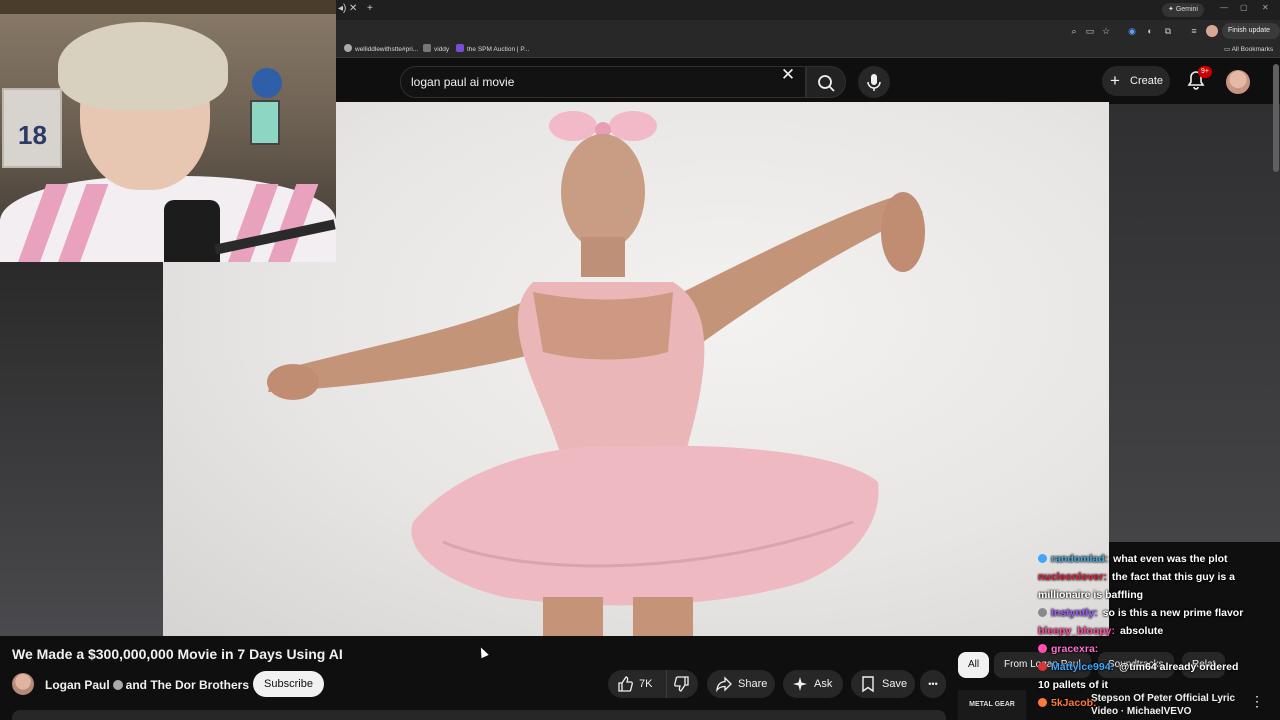  Describe the element at coordinates (753, 684) in the screenshot. I see `share-label: Share` at that location.